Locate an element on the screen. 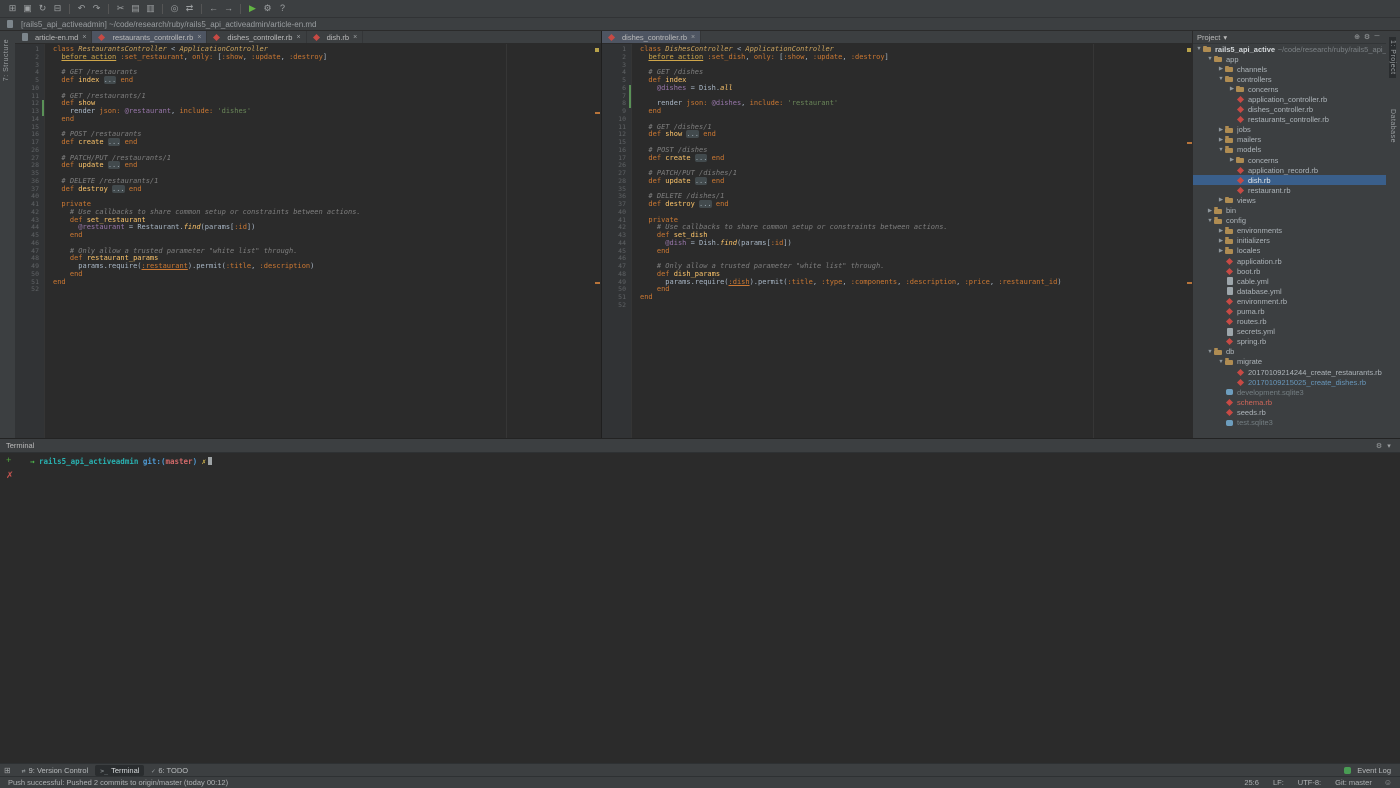 The image size is (1400, 788). tab-restaurants_controller.rb: restaurants_controller.rb × is located at coordinates (150, 37).